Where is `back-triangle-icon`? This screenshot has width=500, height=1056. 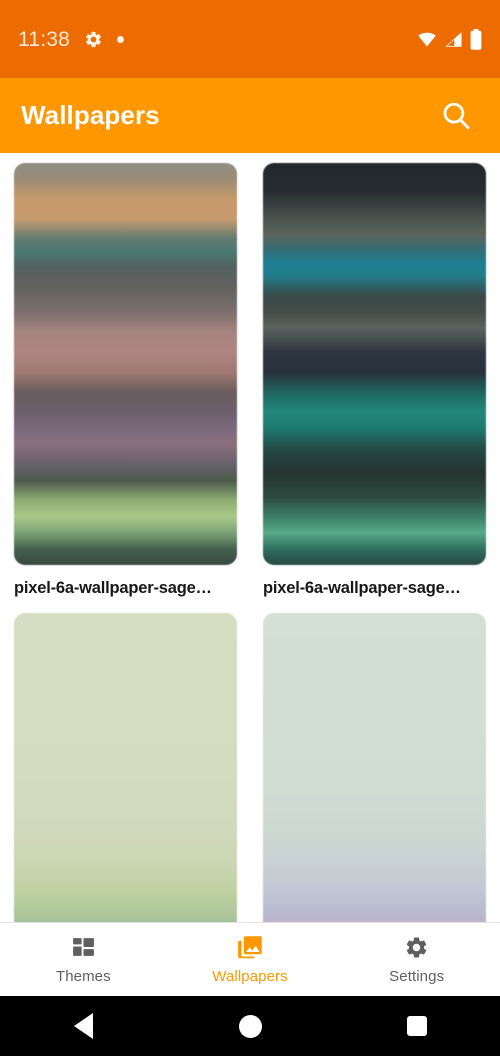
back-triangle-icon is located at coordinates (83, 1026).